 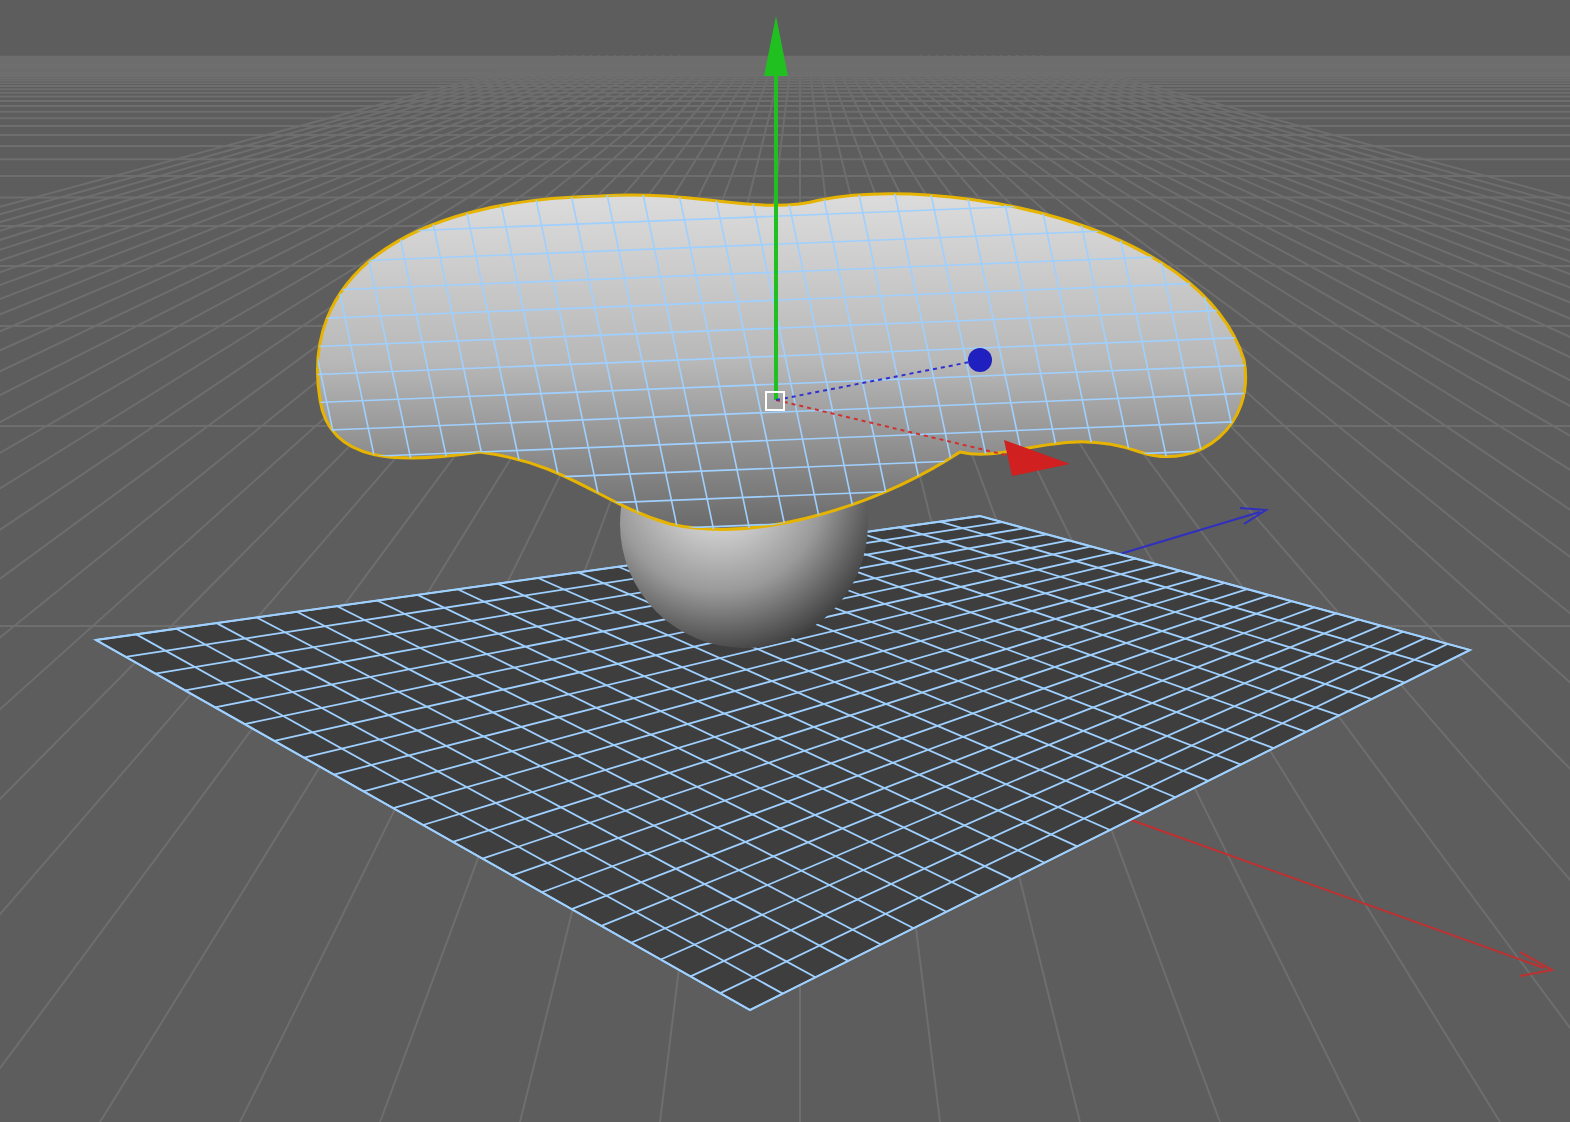 I want to click on object-center-handle, so click(x=775, y=401).